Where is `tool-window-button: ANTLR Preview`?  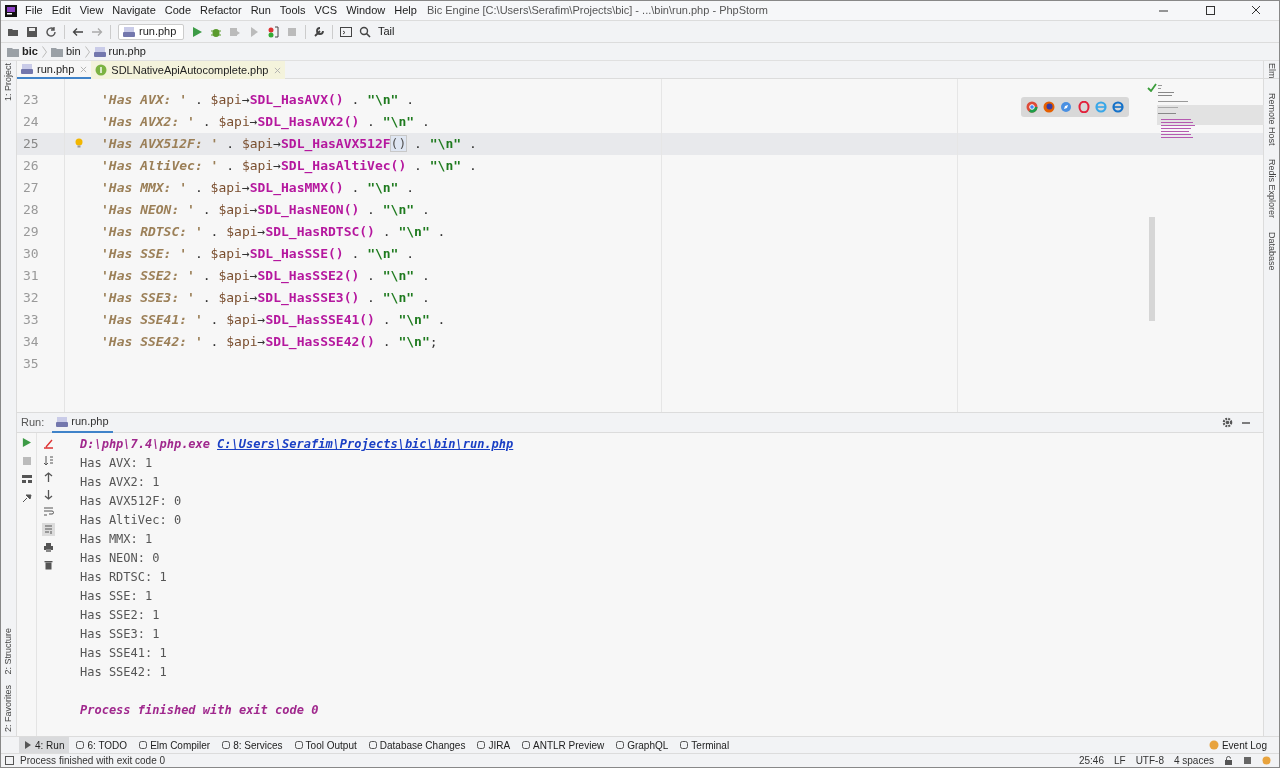
tool-window-button: ANTLR Preview is located at coordinates (563, 745).